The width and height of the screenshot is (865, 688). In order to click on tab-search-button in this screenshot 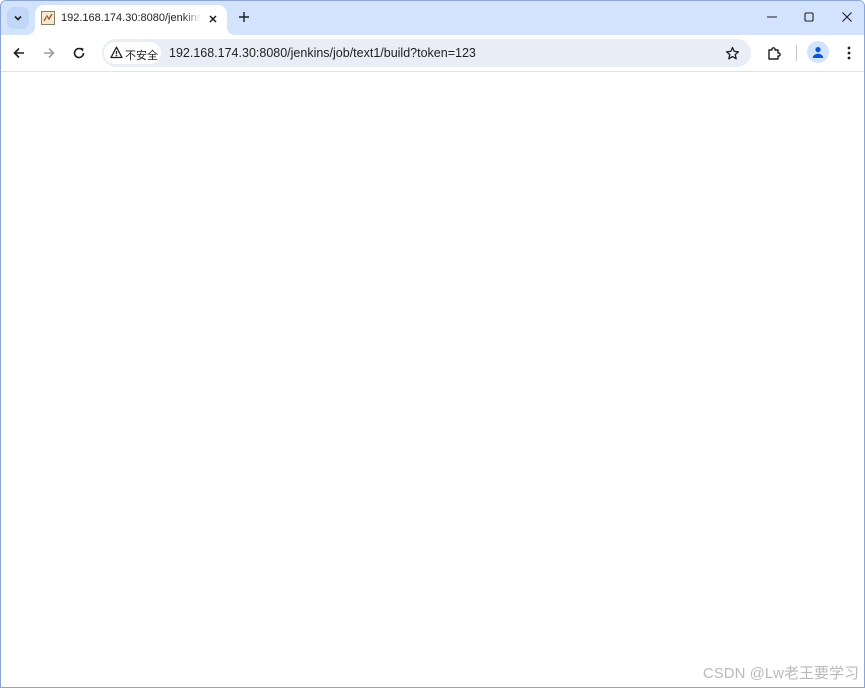, I will do `click(18, 18)`.